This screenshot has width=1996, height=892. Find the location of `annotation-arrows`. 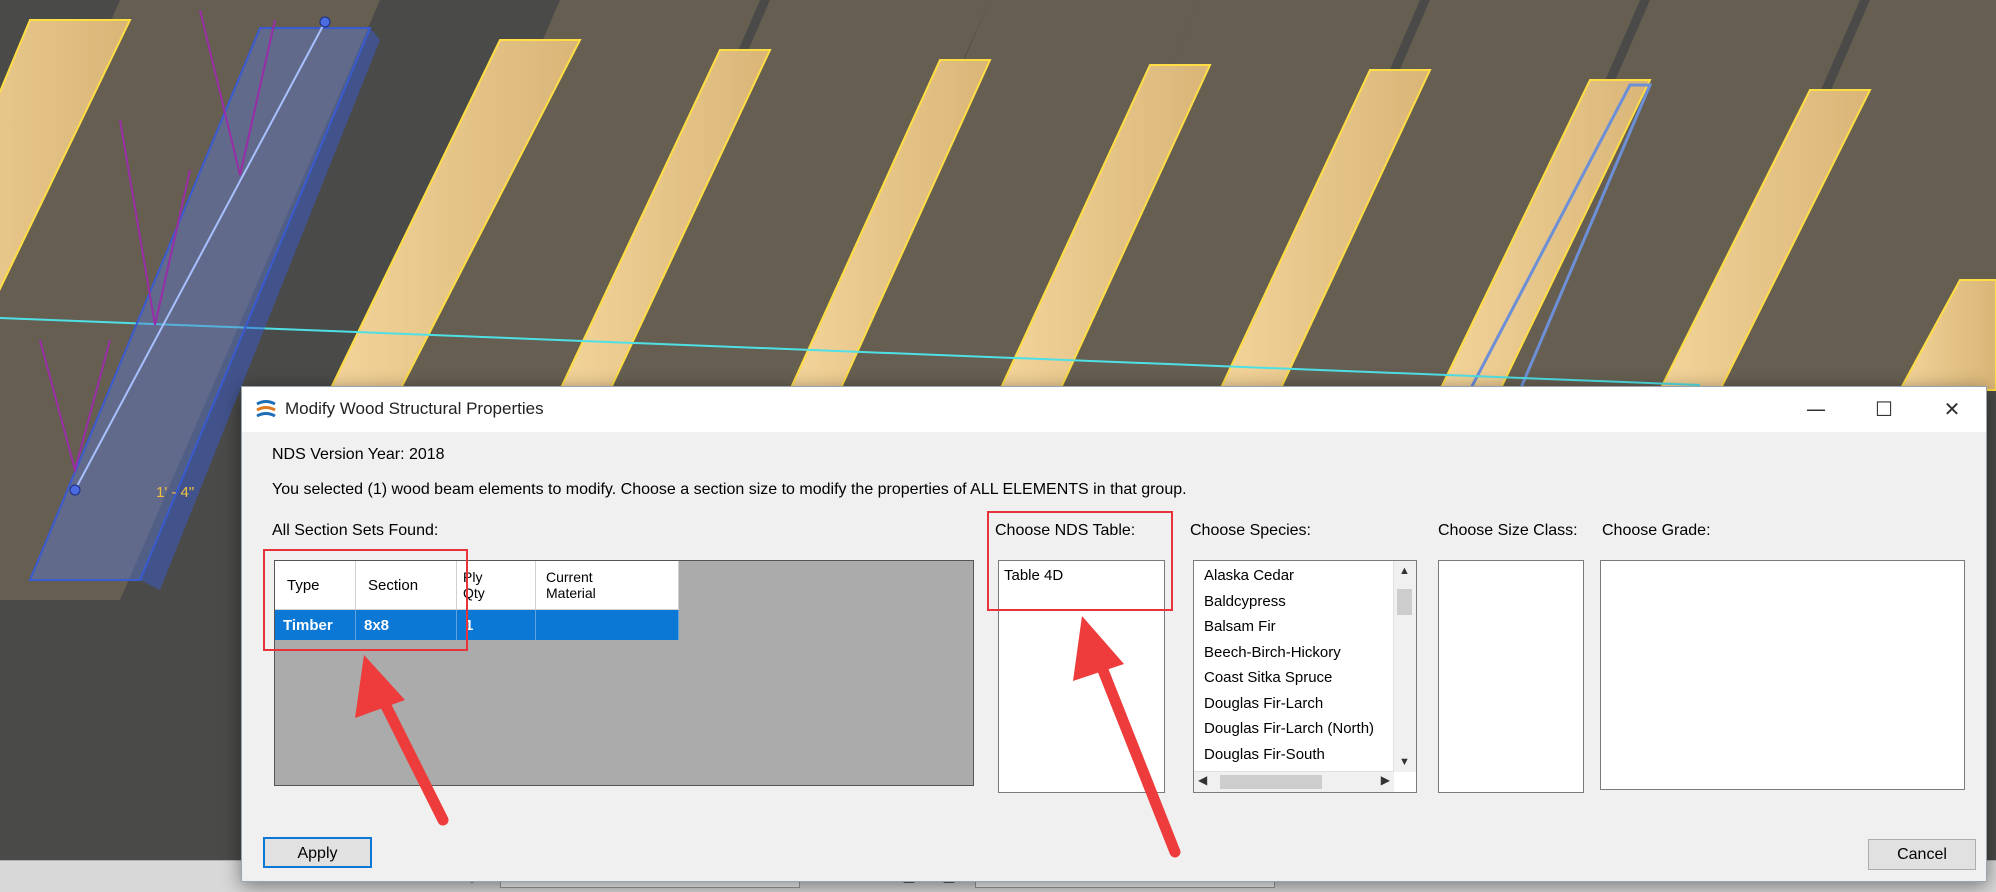

annotation-arrows is located at coordinates (768, 737).